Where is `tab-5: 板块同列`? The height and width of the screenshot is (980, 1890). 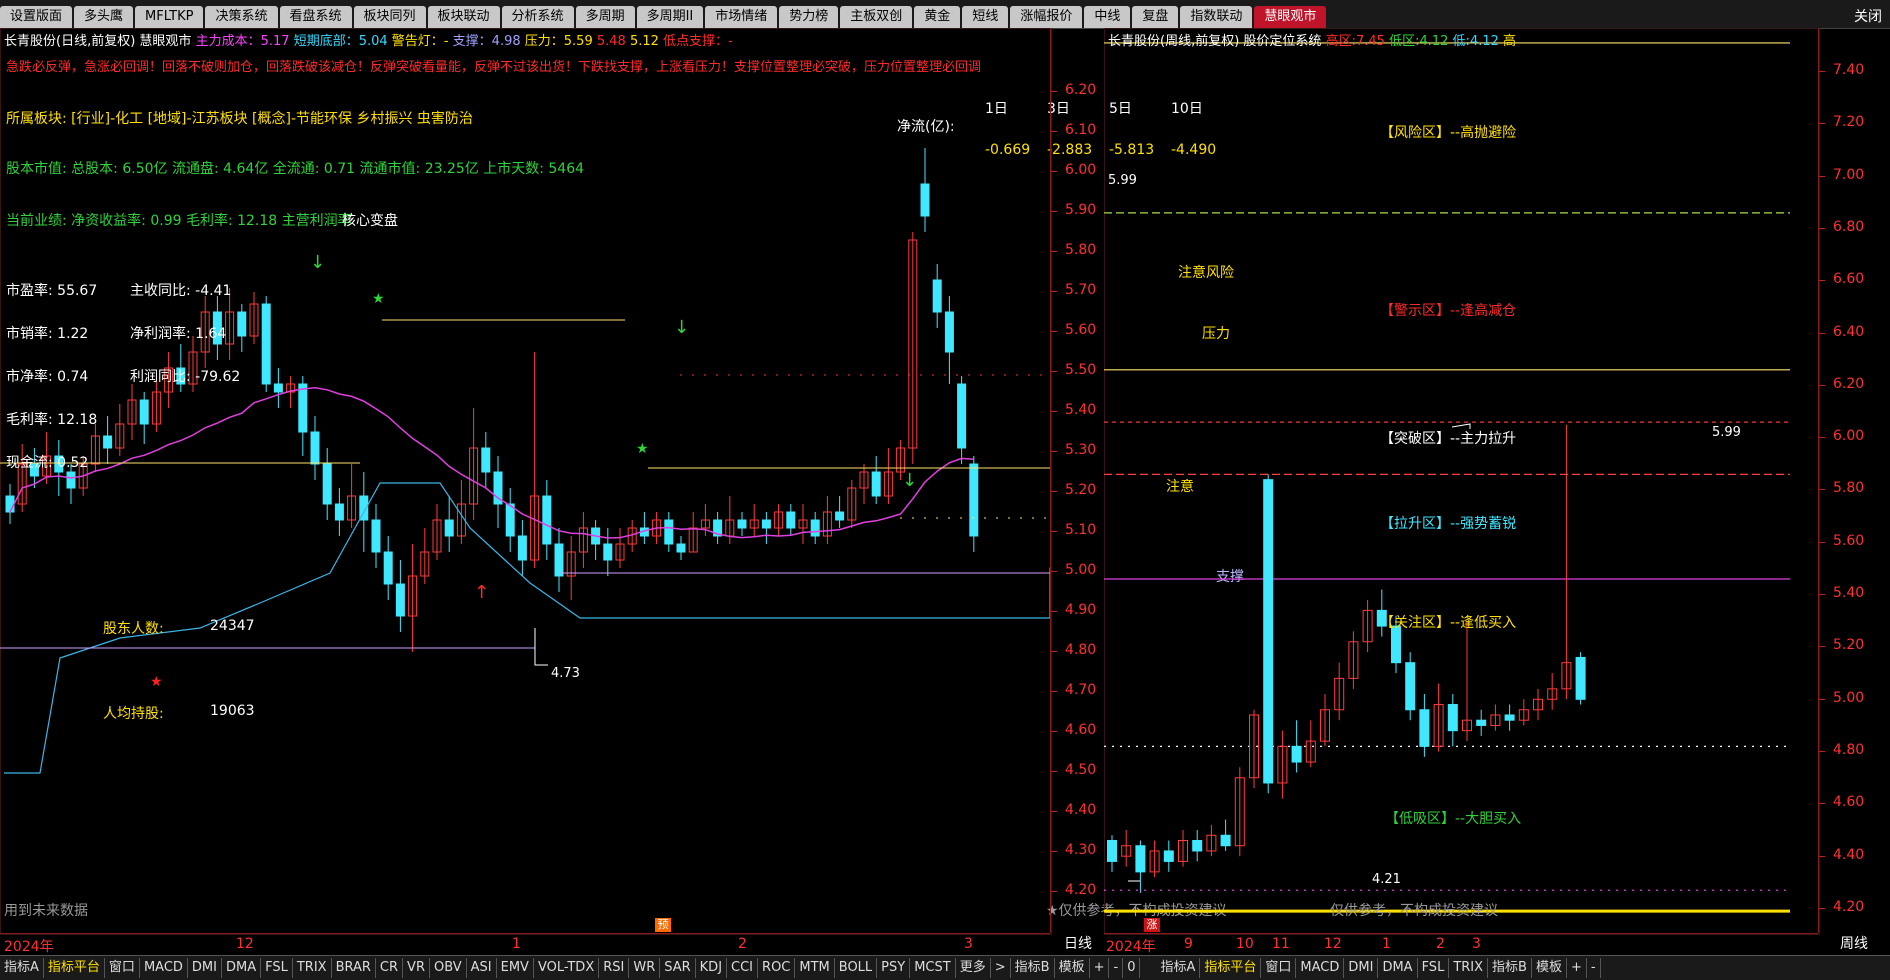 tab-5: 板块同列 is located at coordinates (389, 17).